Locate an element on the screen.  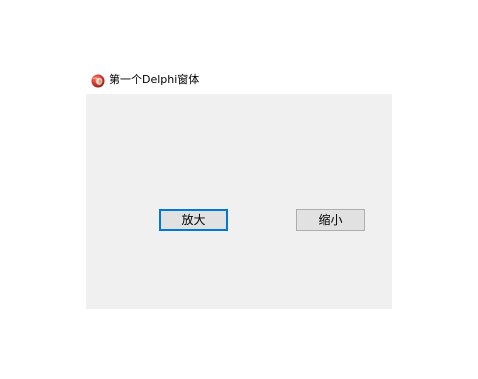
shrink-button: 缩小 is located at coordinates (330, 220).